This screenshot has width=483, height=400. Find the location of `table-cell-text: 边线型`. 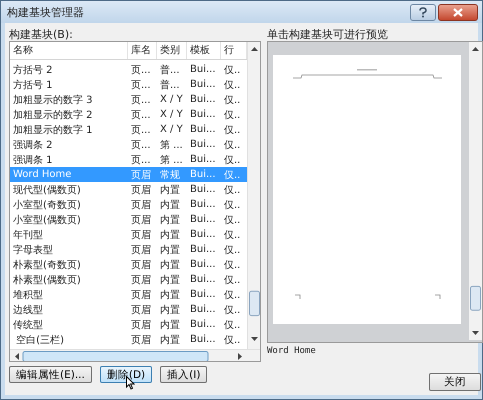

table-cell-text: 边线型 is located at coordinates (28, 310).